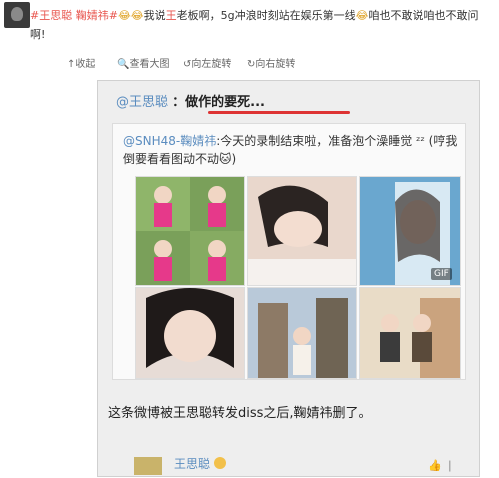  Describe the element at coordinates (266, 15) in the screenshot. I see `post-text-b: 老板啊，5g冲浪时刻站在娱乐第一线` at that location.